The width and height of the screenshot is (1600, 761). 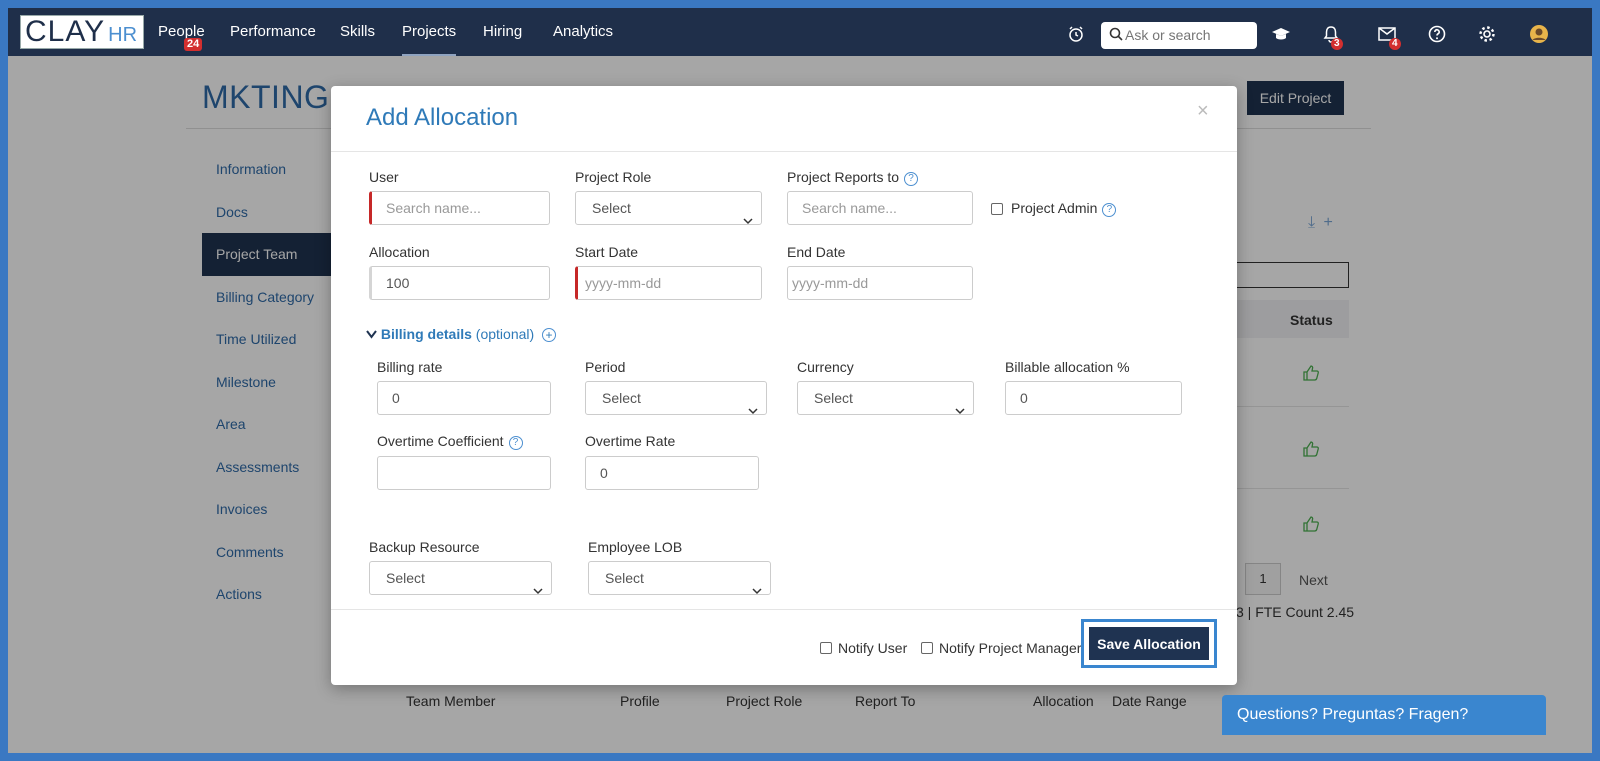 I want to click on graduation-cap-icon, so click(x=1281, y=34).